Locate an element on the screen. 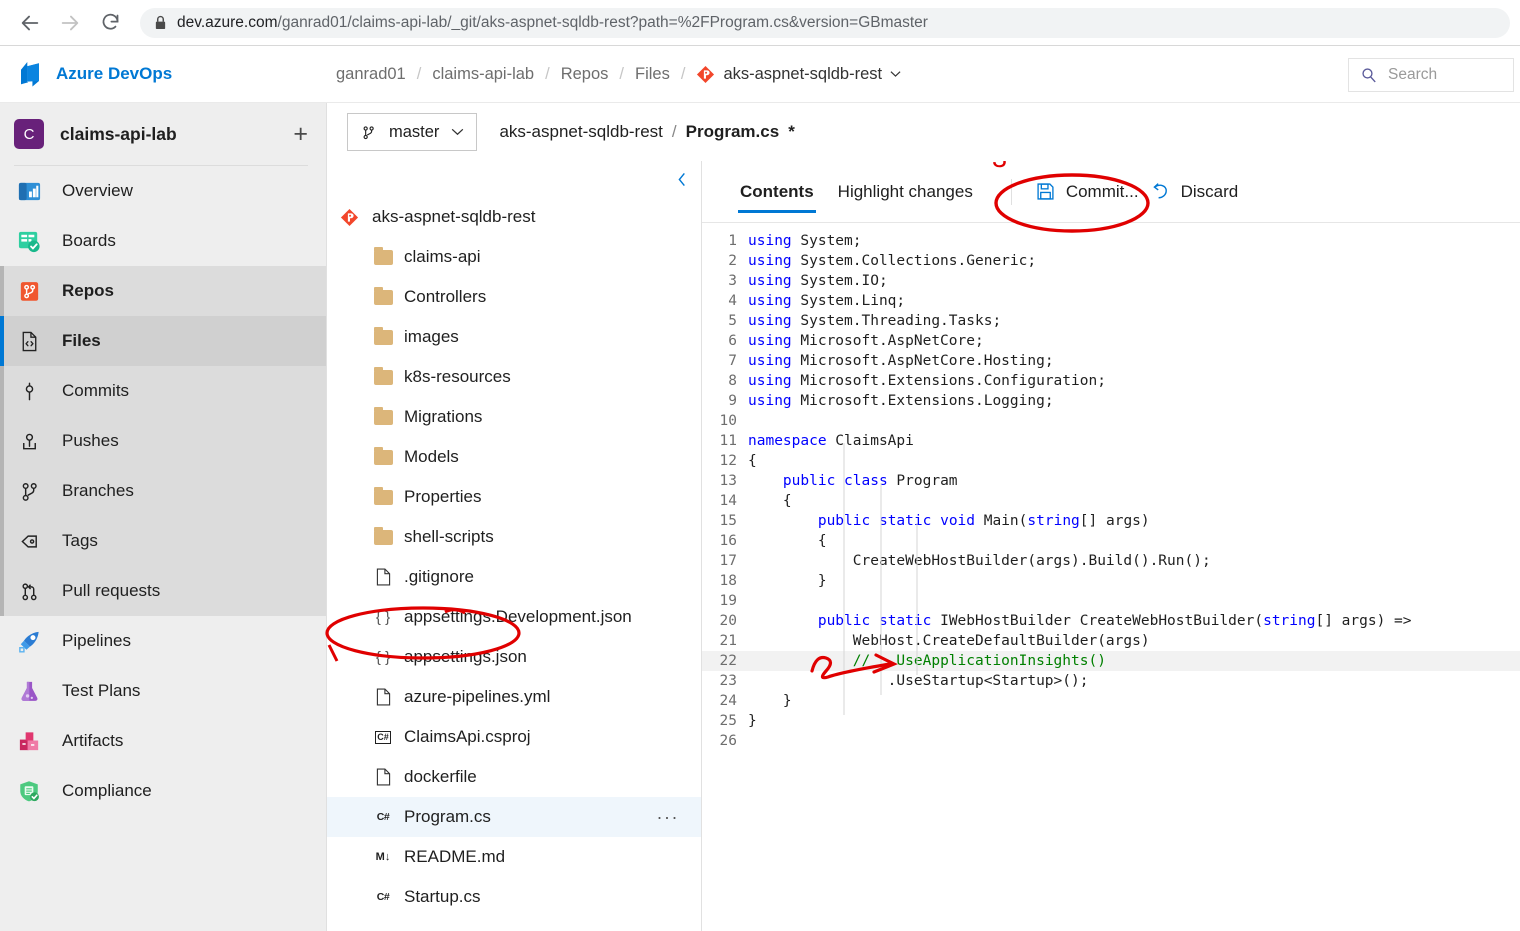 The image size is (1520, 931). ellipsis-icon: ··· is located at coordinates (668, 817).